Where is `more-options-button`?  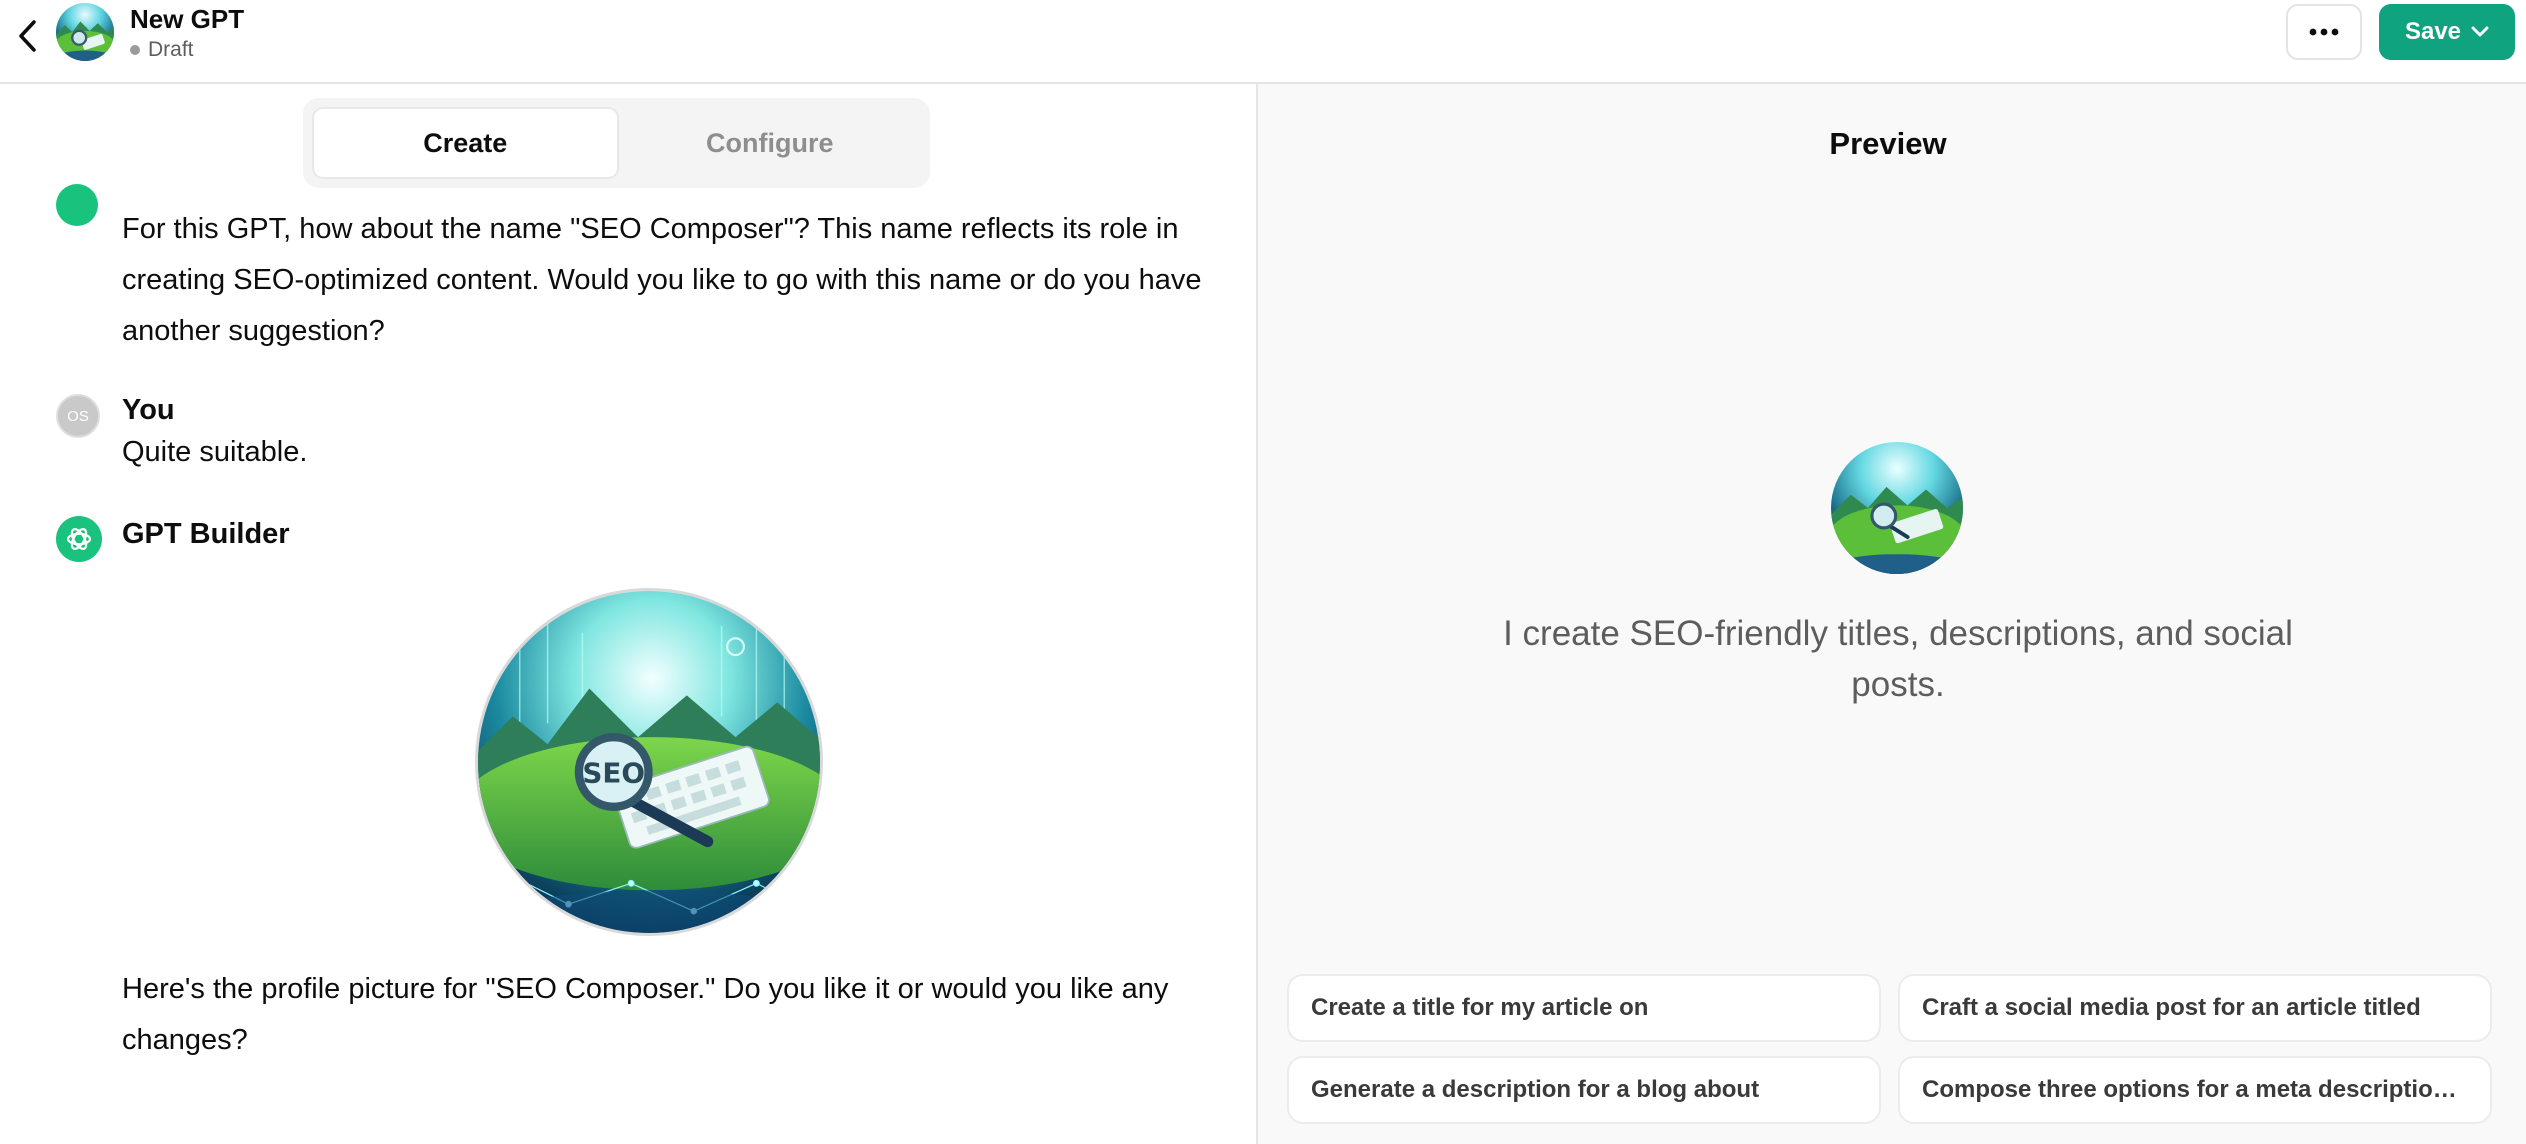 more-options-button is located at coordinates (2324, 32).